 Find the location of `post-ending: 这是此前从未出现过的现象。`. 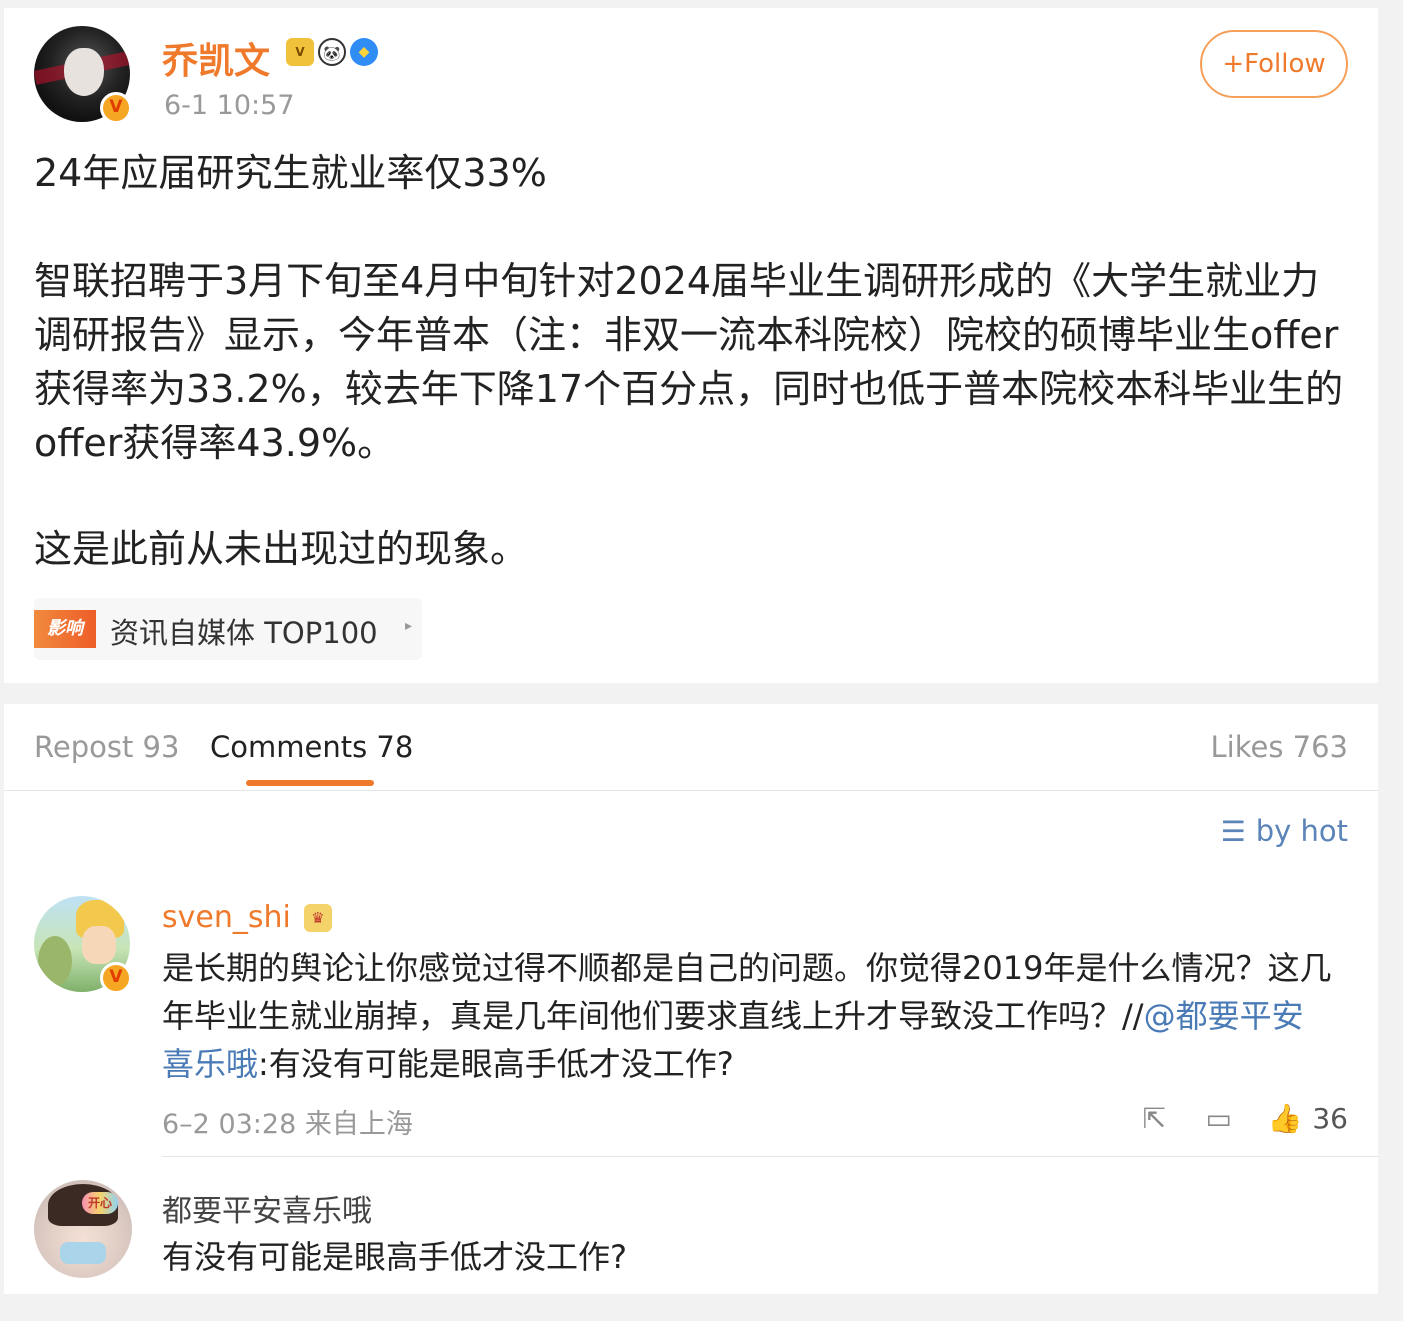

post-ending: 这是此前从未出现过的现象。 is located at coordinates (281, 549).